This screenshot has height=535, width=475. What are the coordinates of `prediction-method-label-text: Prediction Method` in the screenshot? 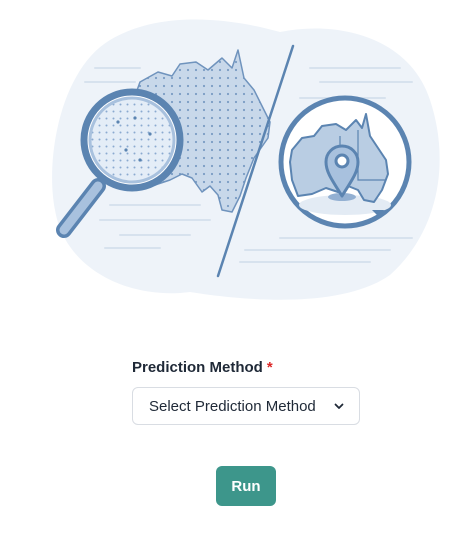 It's located at (197, 367).